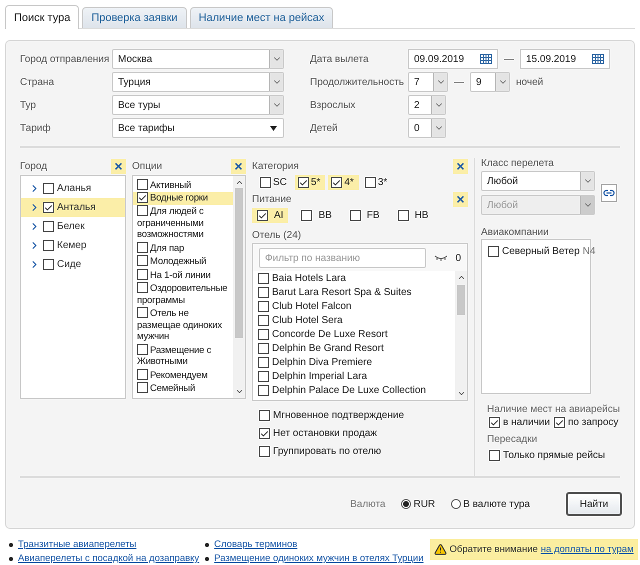  I want to click on list-item: Для людей с ограниченными возможностями, so click(183, 222).